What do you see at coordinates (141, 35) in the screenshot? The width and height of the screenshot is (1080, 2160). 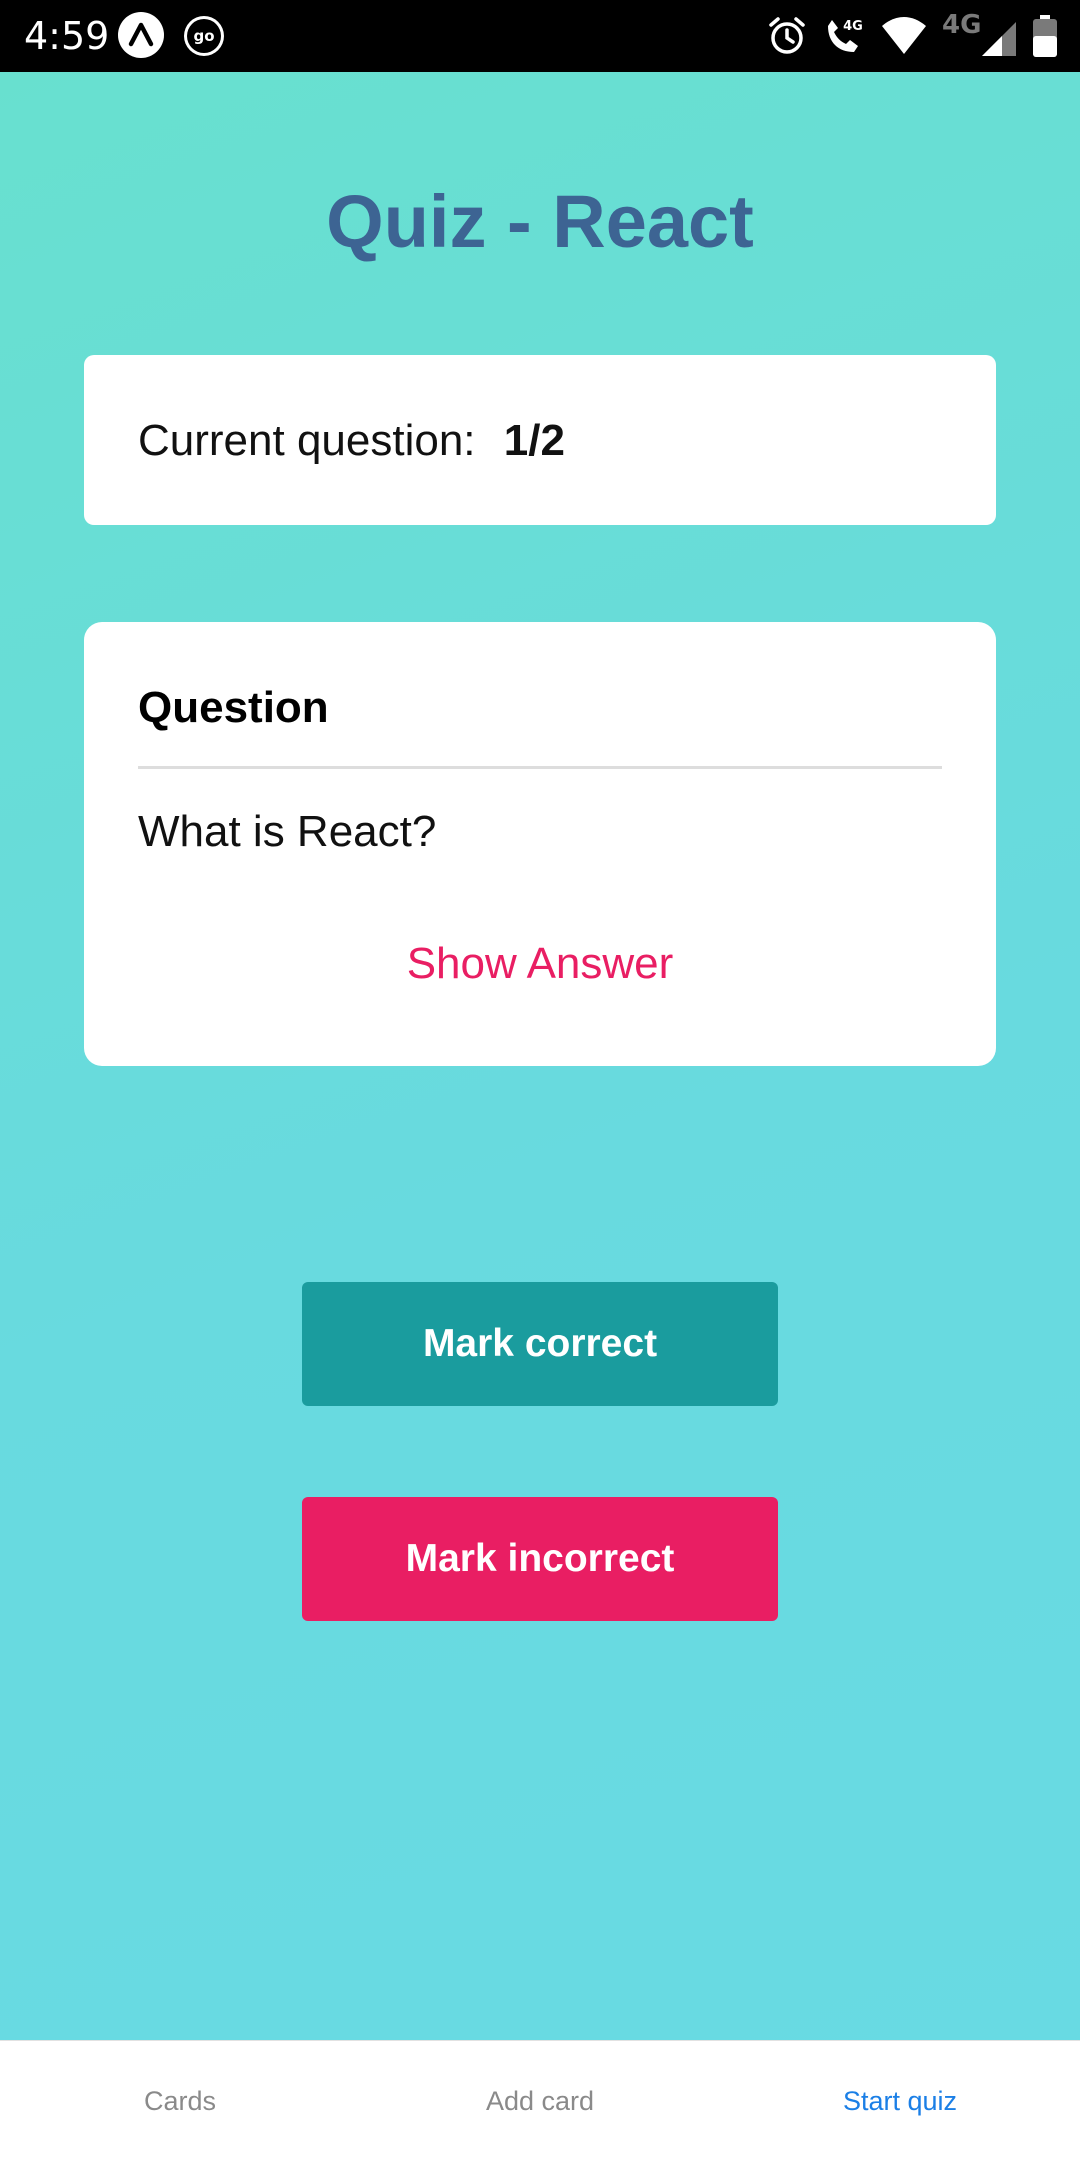 I see `expo-icon` at bounding box center [141, 35].